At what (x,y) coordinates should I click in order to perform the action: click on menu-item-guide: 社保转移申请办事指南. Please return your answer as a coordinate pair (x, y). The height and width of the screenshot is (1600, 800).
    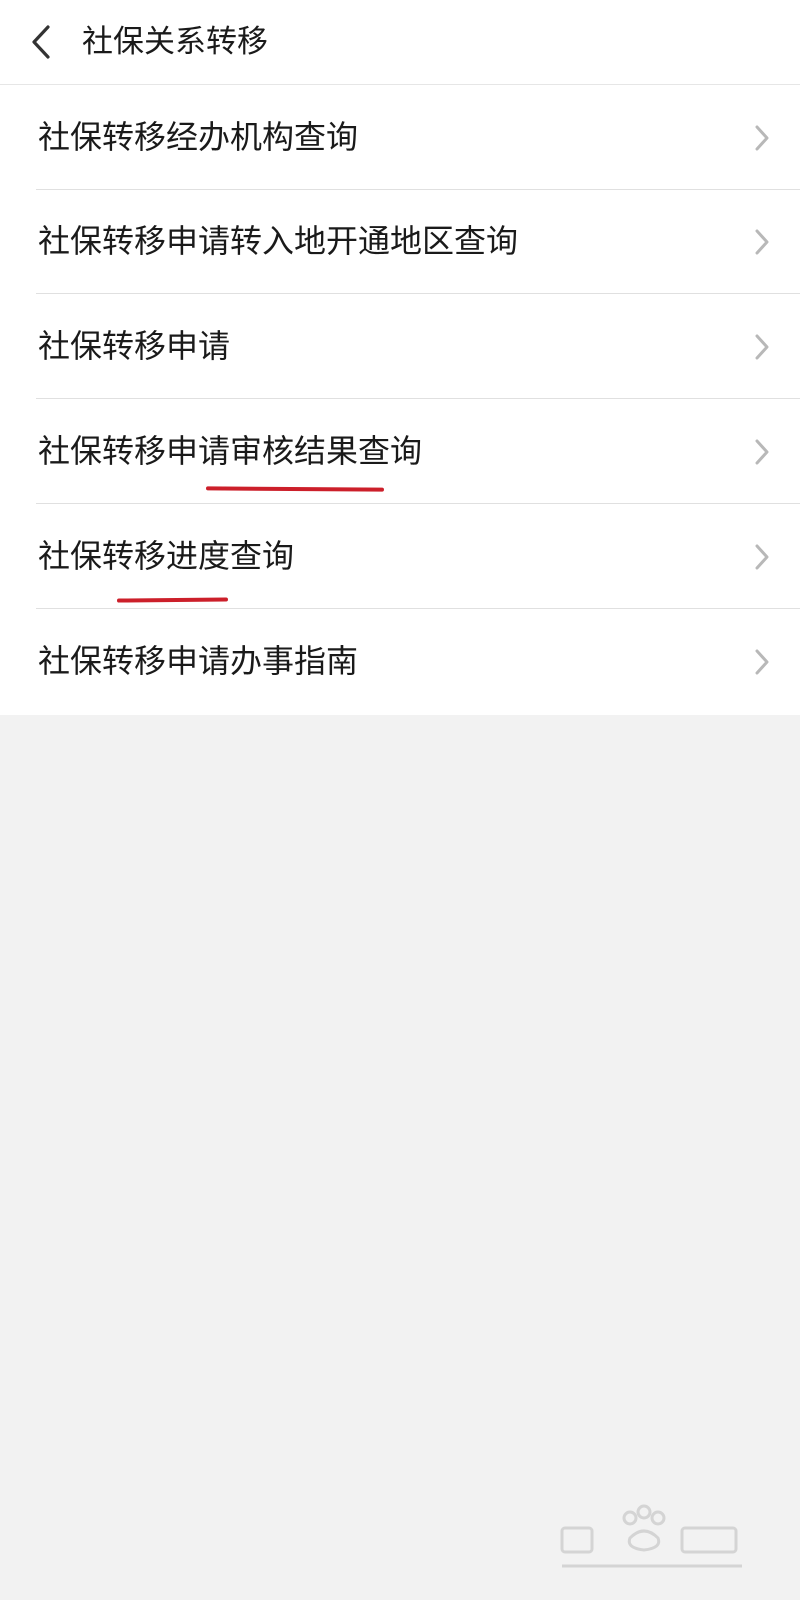
    Looking at the image, I should click on (400, 661).